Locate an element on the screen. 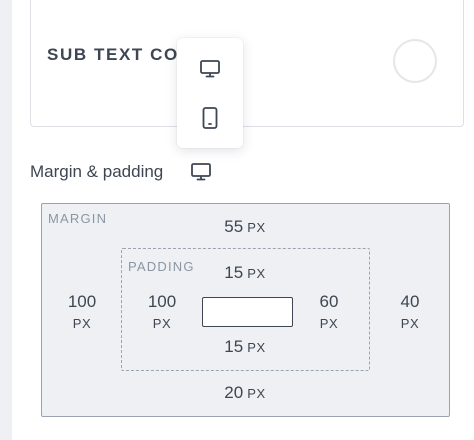 The width and height of the screenshot is (474, 440). padding-bottom-number: 15 is located at coordinates (234, 346).